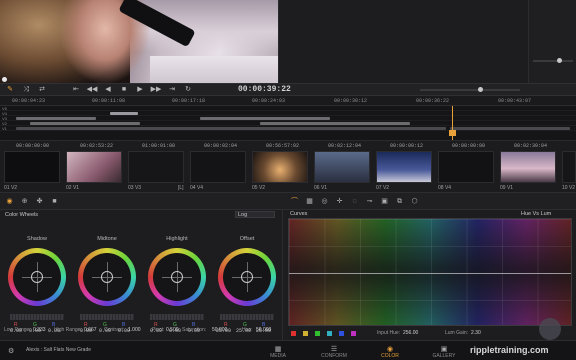 The width and height of the screenshot is (576, 360). Describe the element at coordinates (194, 330) in the screenshot. I see `saturation-label: Saturation:` at that location.